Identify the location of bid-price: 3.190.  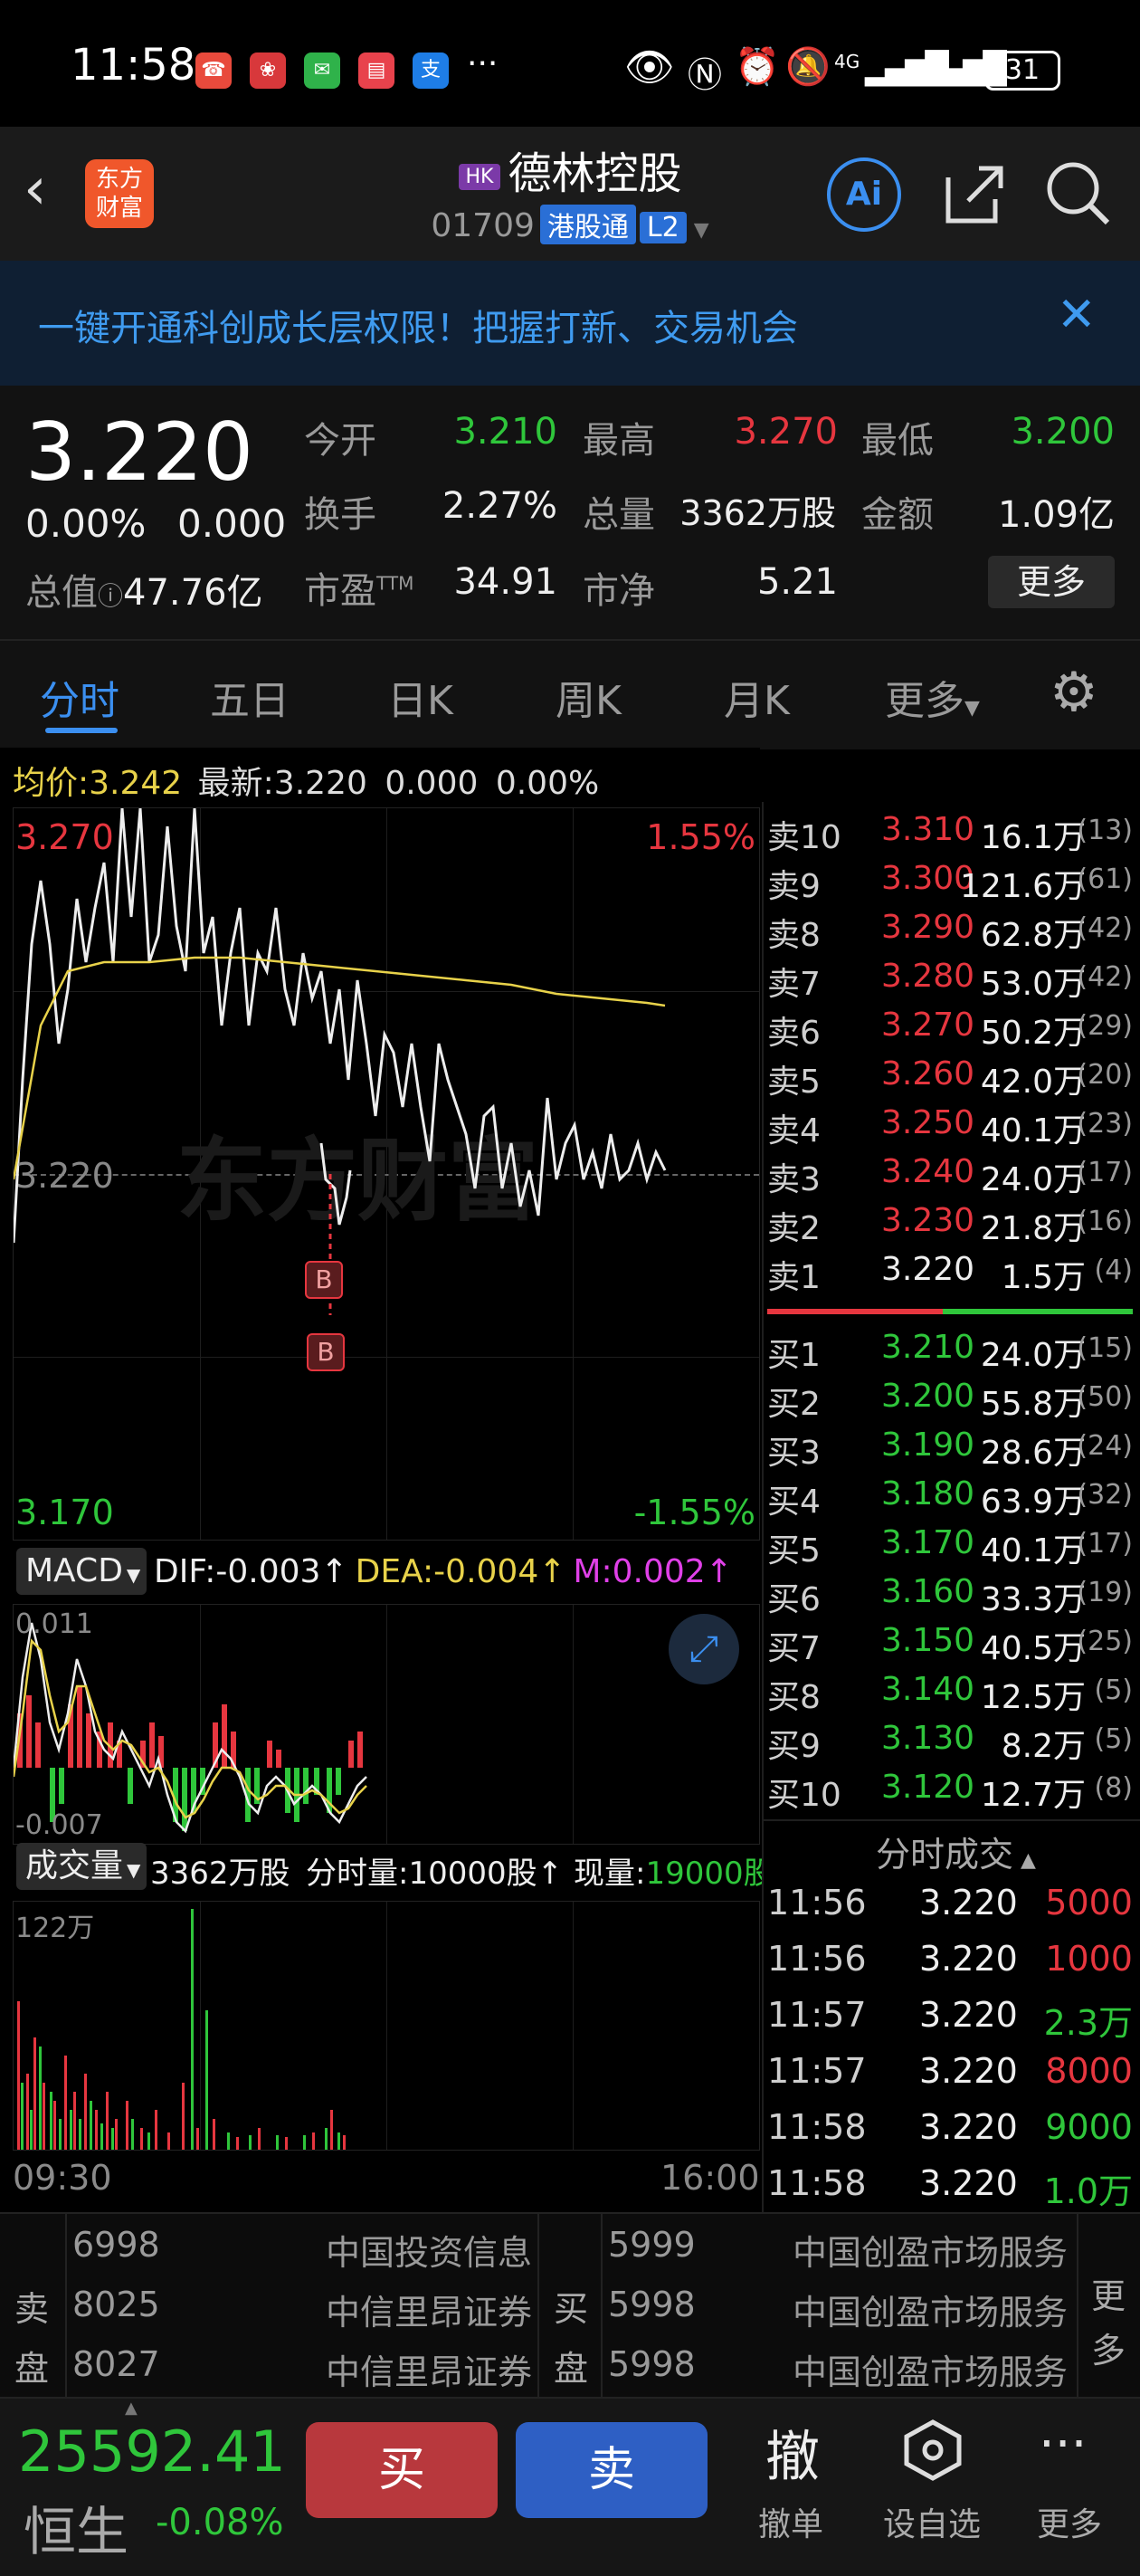
(928, 1445).